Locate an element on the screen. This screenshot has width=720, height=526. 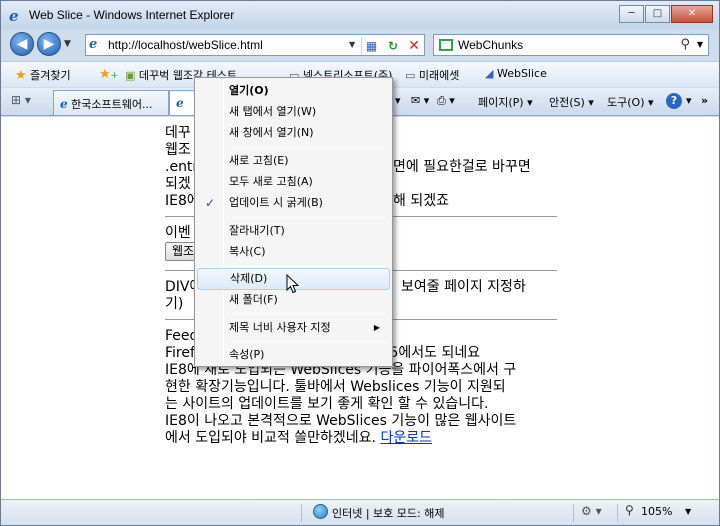
quick-tabs-icon: ⊞ ▾ is located at coordinates (25, 102).